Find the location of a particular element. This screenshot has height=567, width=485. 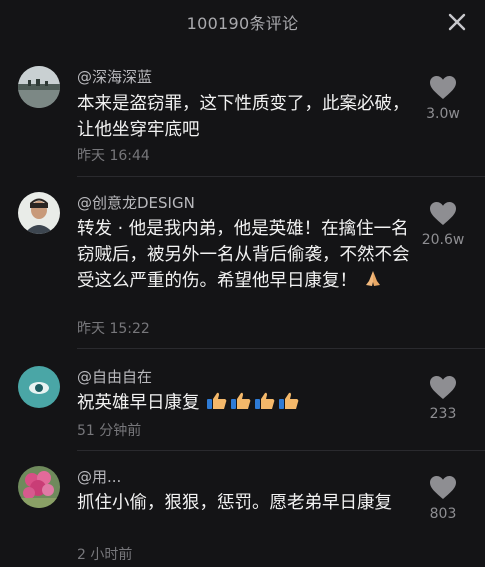

comment-username: @深海深蓝 is located at coordinates (114, 76).